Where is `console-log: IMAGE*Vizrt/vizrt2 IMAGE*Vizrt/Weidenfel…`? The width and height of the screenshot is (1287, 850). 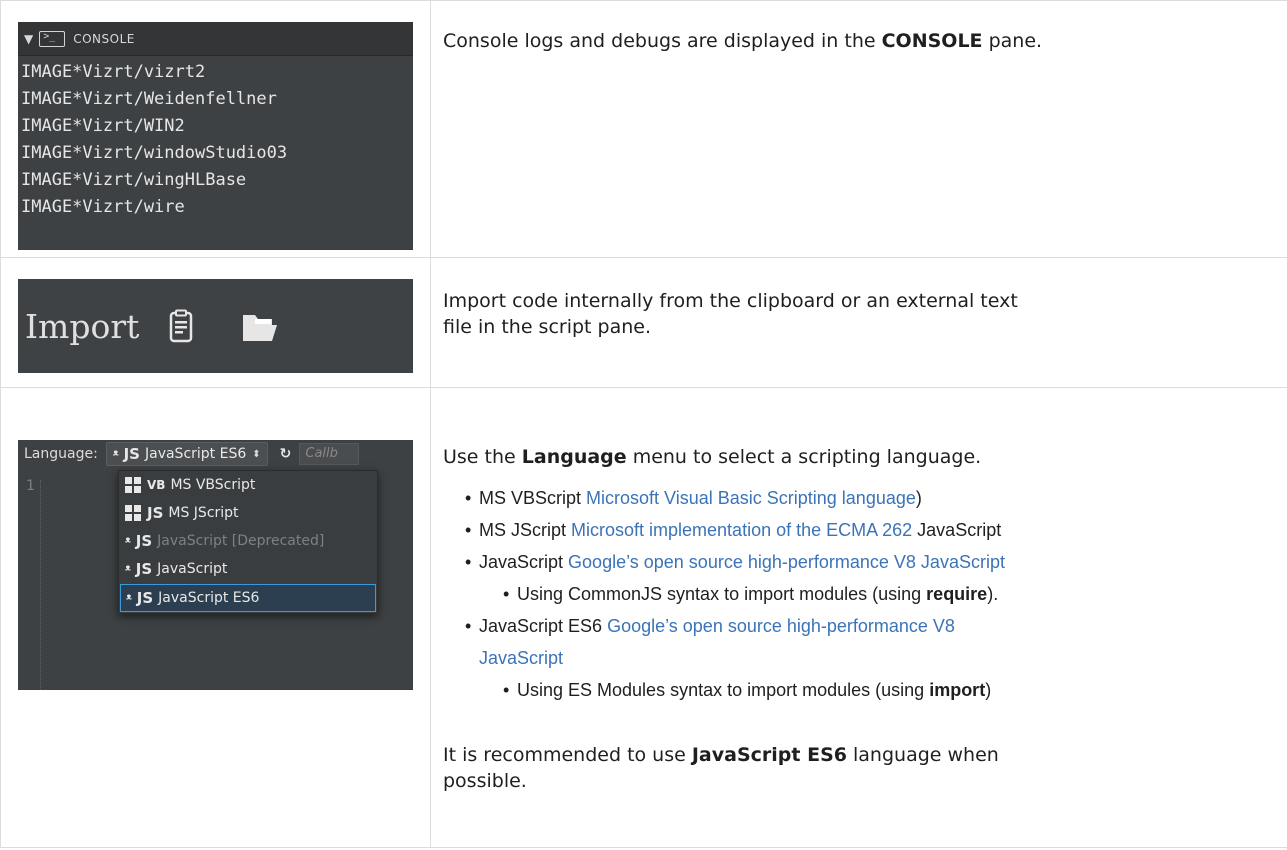
console-log: IMAGE*Vizrt/vizrt2 IMAGE*Vizrt/Weidenfel… is located at coordinates (215, 138).